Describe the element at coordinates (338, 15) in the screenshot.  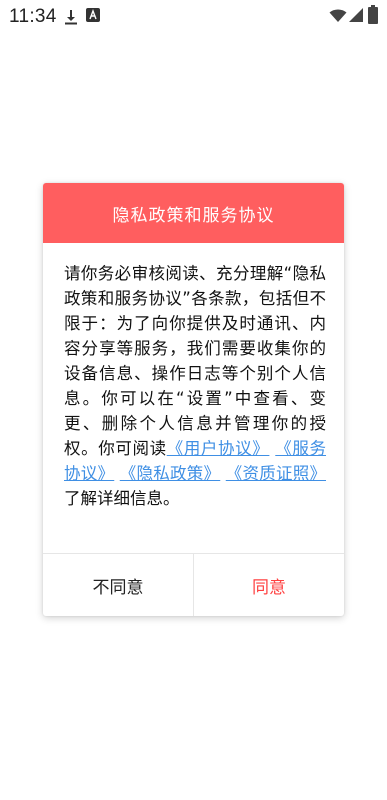
I see `wifi-icon` at that location.